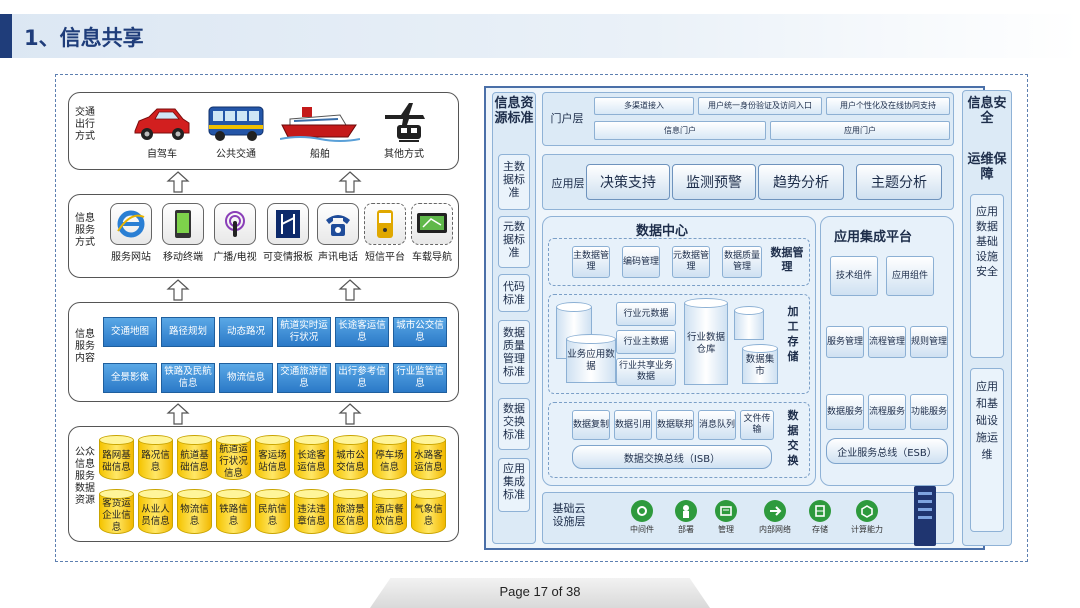 The image size is (1080, 608). Describe the element at coordinates (236, 123) in the screenshot. I see `bus-icon` at that location.